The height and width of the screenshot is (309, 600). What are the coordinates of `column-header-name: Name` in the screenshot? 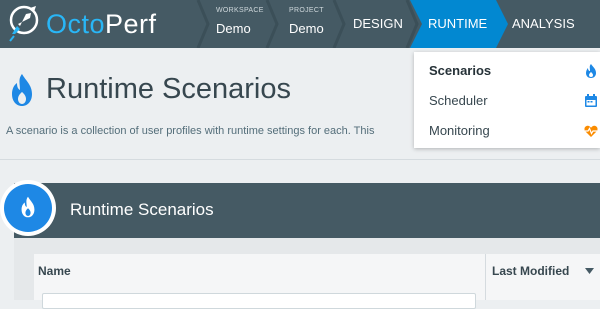 It's located at (54, 271).